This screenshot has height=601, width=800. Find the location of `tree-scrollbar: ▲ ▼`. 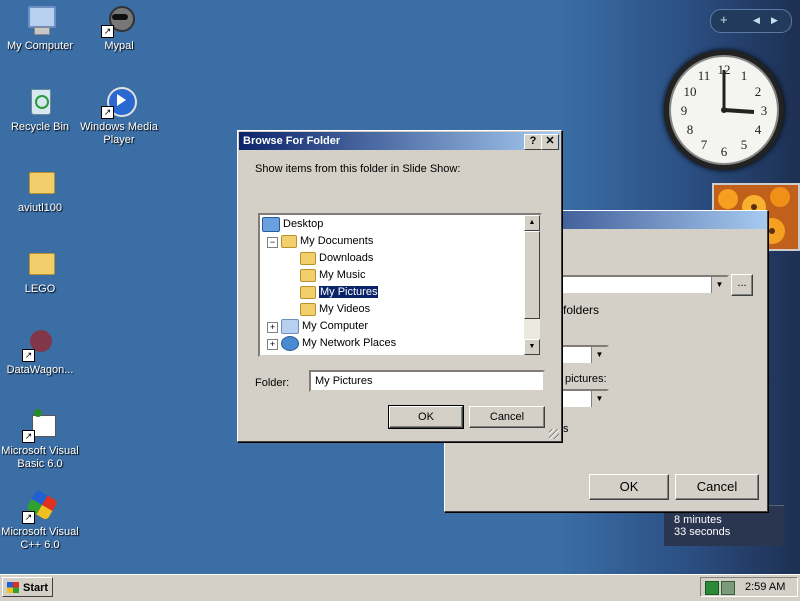

tree-scrollbar: ▲ ▼ is located at coordinates (532, 285).